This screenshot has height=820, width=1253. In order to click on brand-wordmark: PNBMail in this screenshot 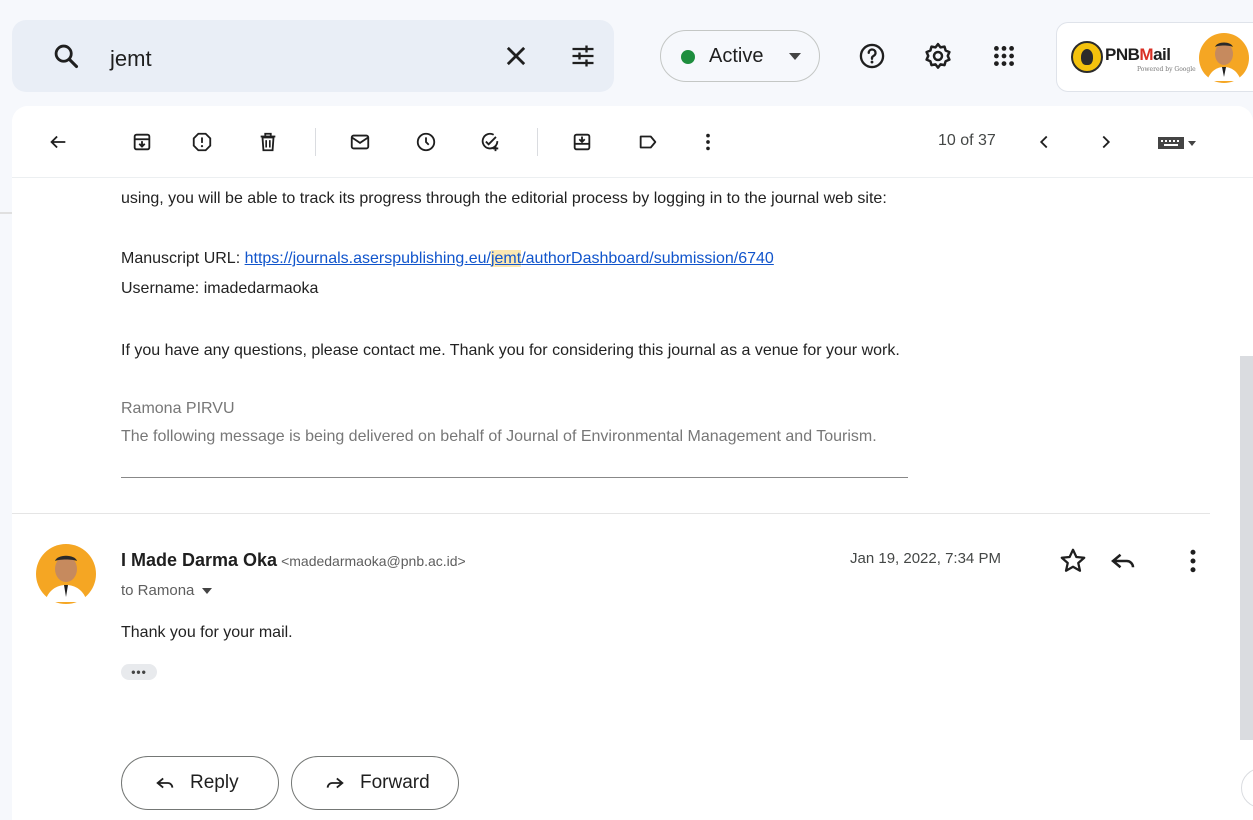, I will do `click(1138, 54)`.